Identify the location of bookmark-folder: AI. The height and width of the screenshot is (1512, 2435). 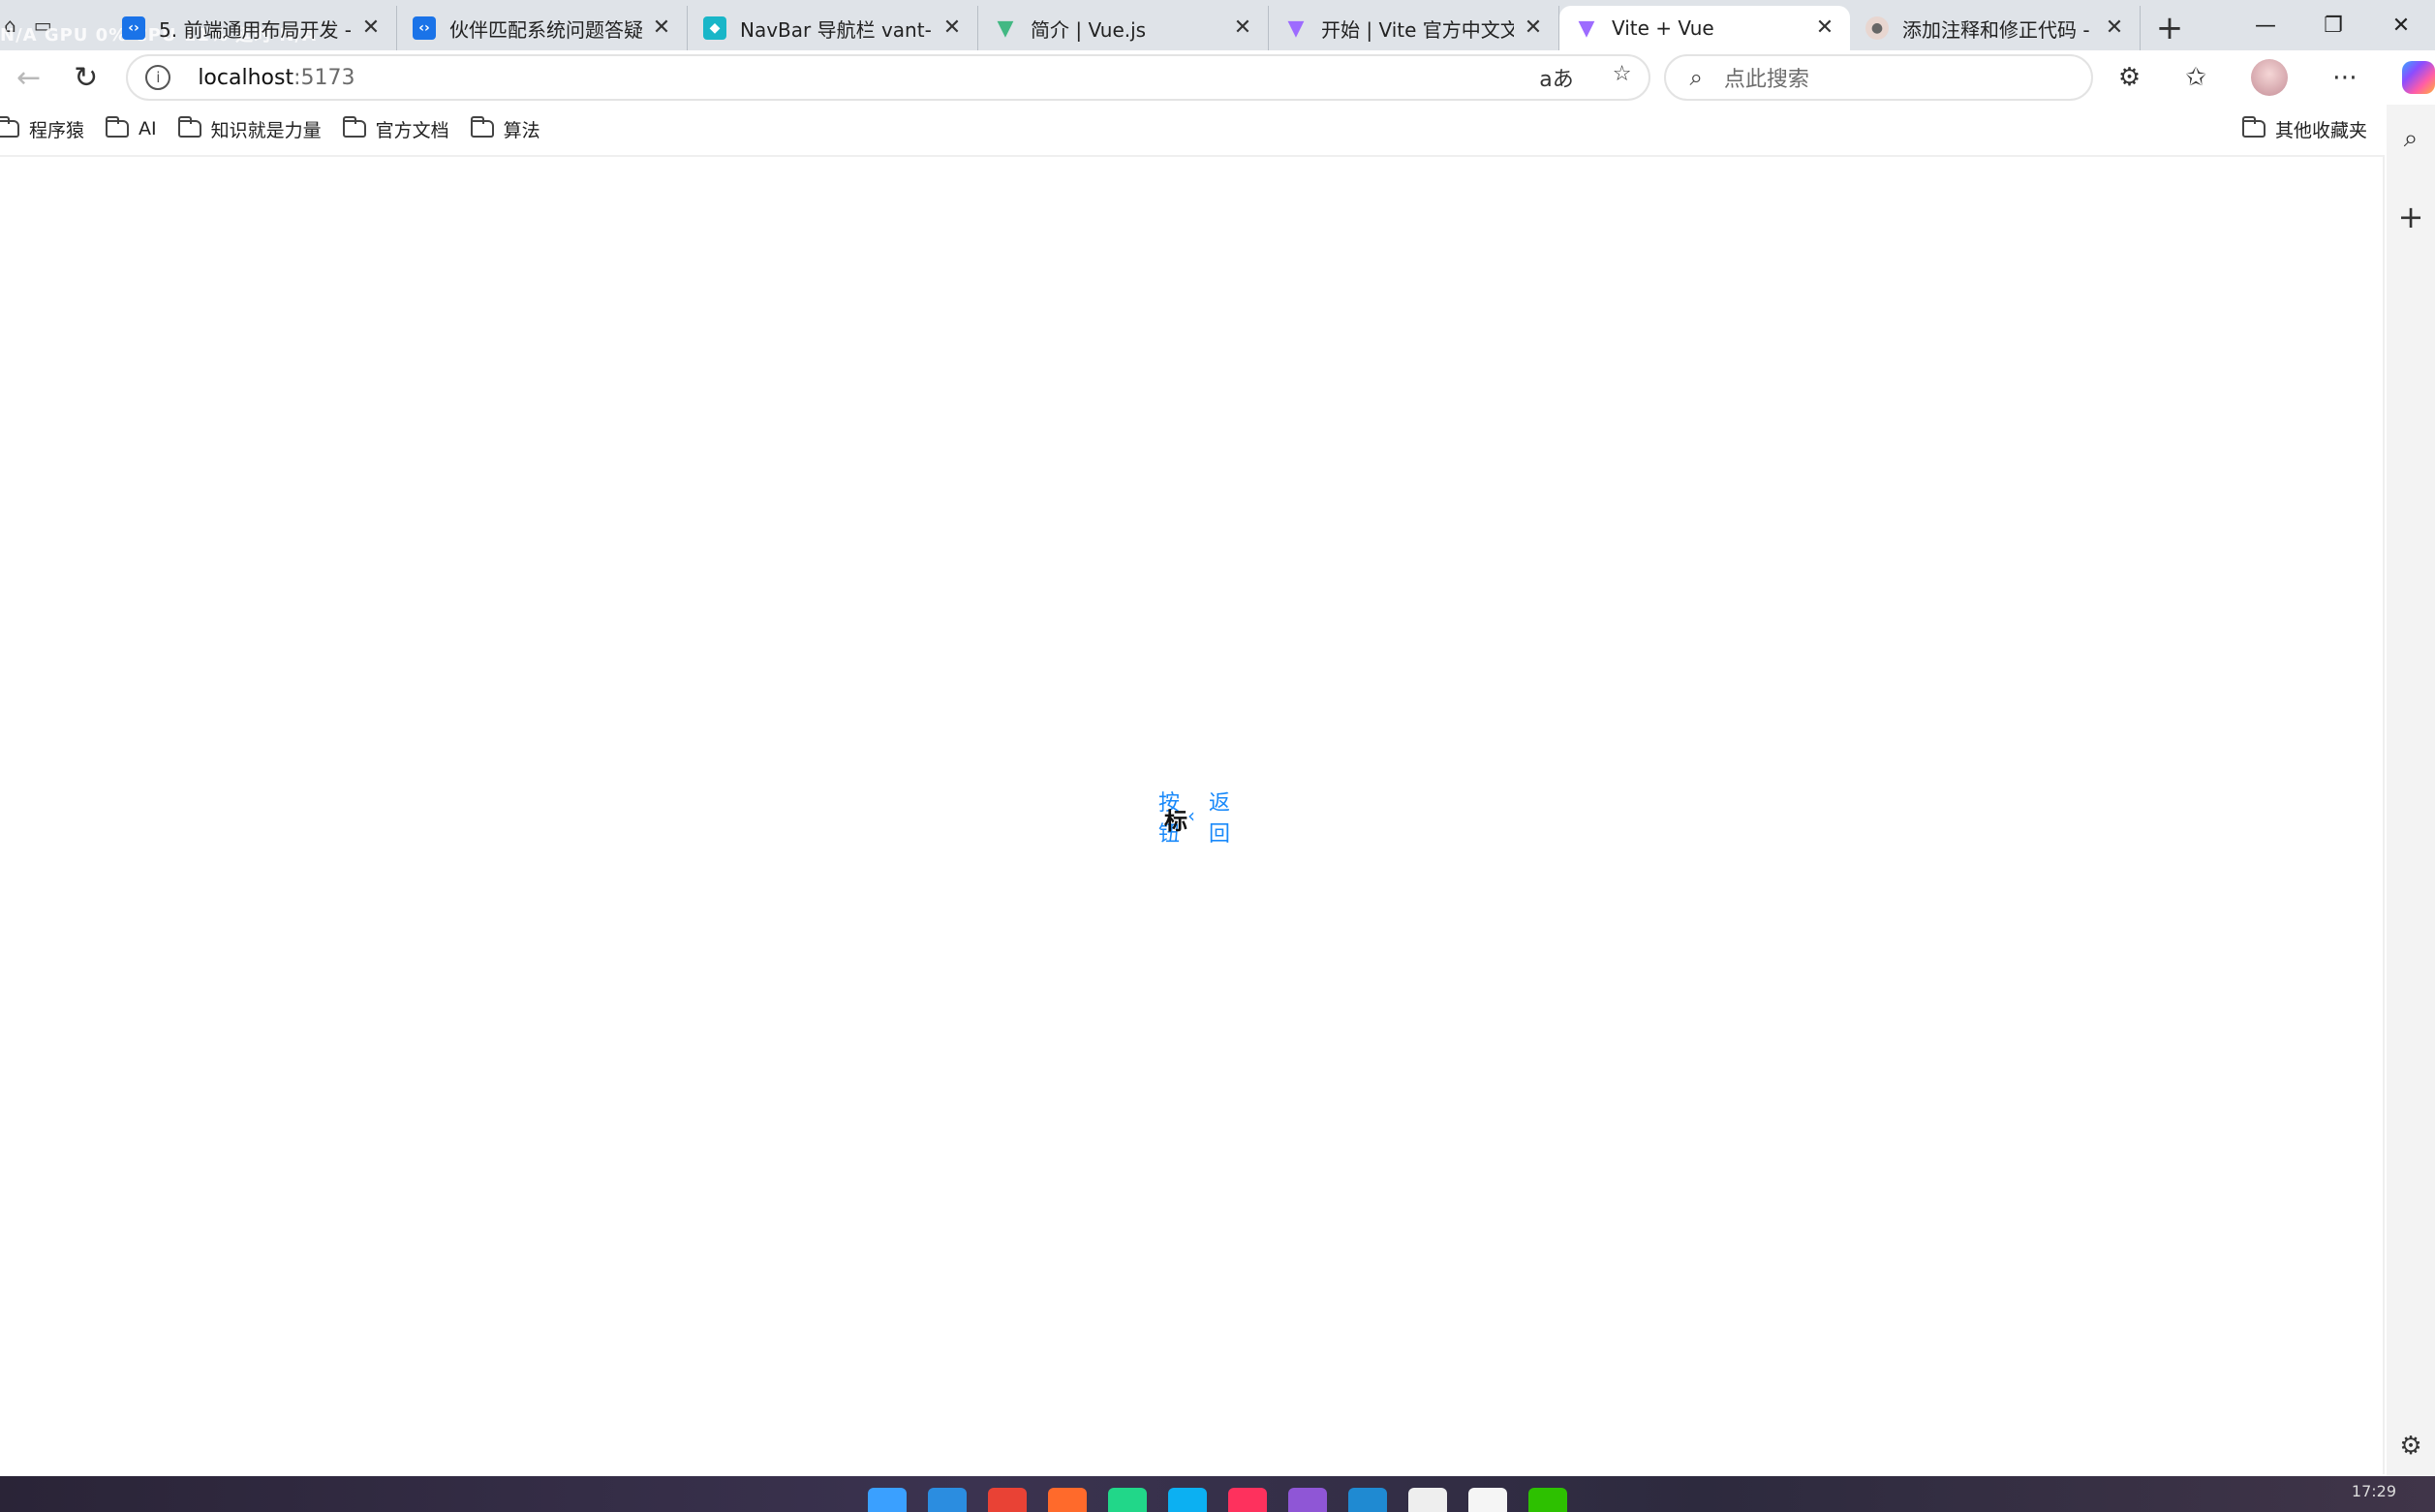
(131, 128).